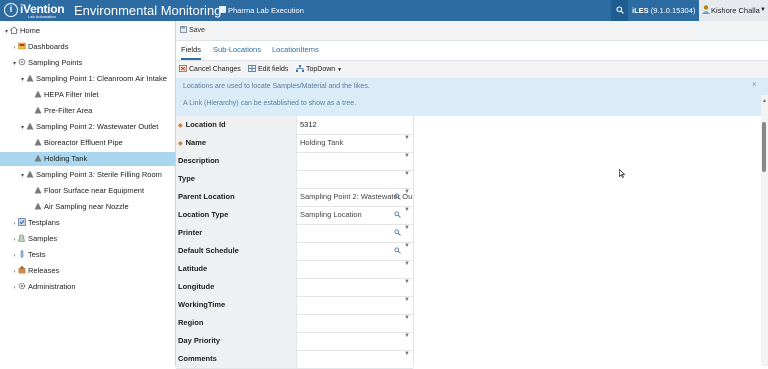 This screenshot has height=369, width=768. I want to click on tree-item-administration: › Administration, so click(87, 287).